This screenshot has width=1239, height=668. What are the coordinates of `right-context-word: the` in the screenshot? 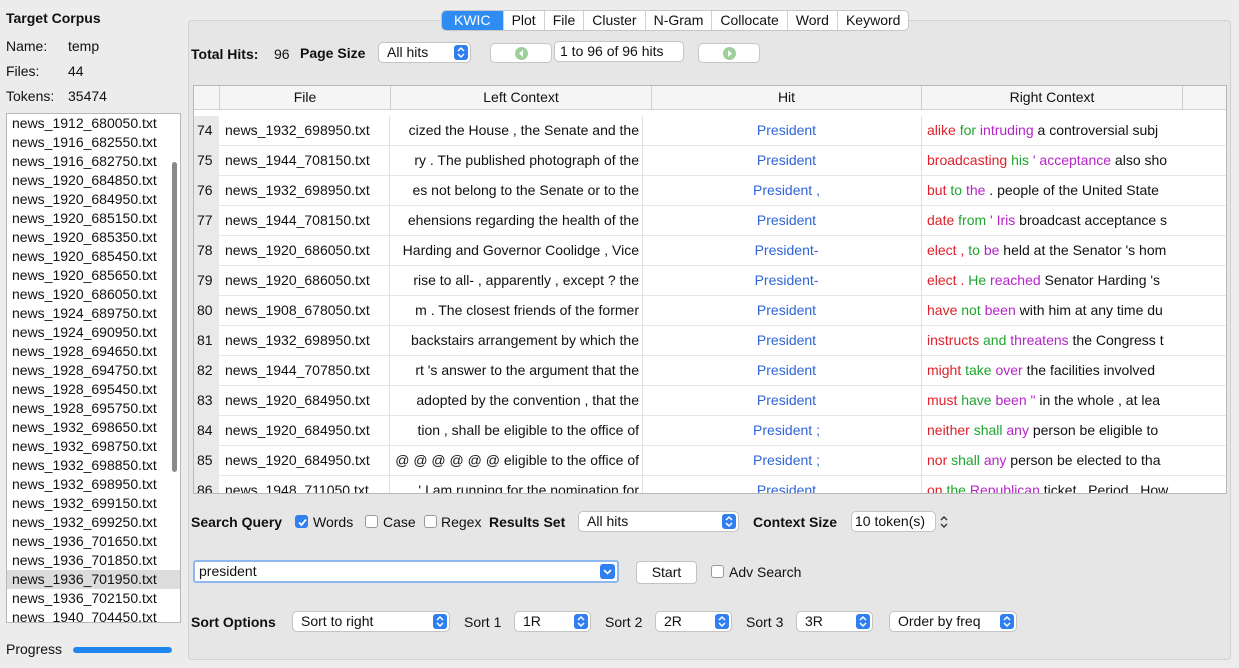 It's located at (975, 190).